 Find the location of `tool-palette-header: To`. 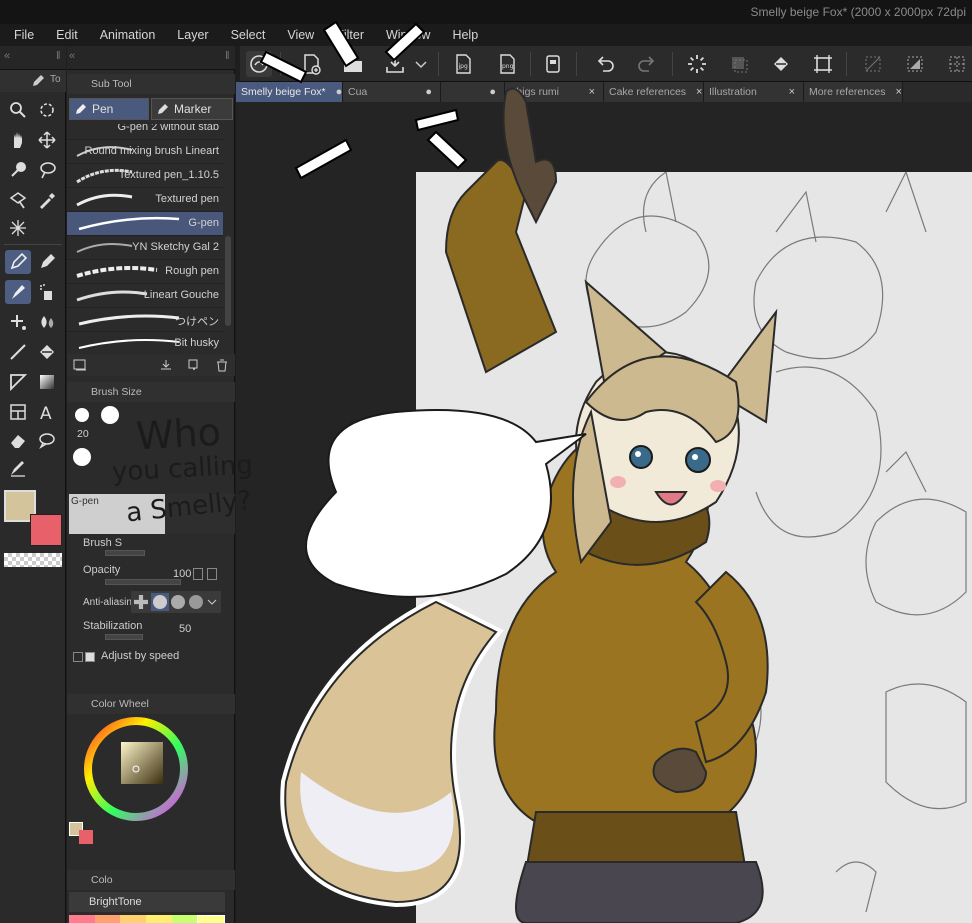

tool-palette-header: To is located at coordinates (33, 81).